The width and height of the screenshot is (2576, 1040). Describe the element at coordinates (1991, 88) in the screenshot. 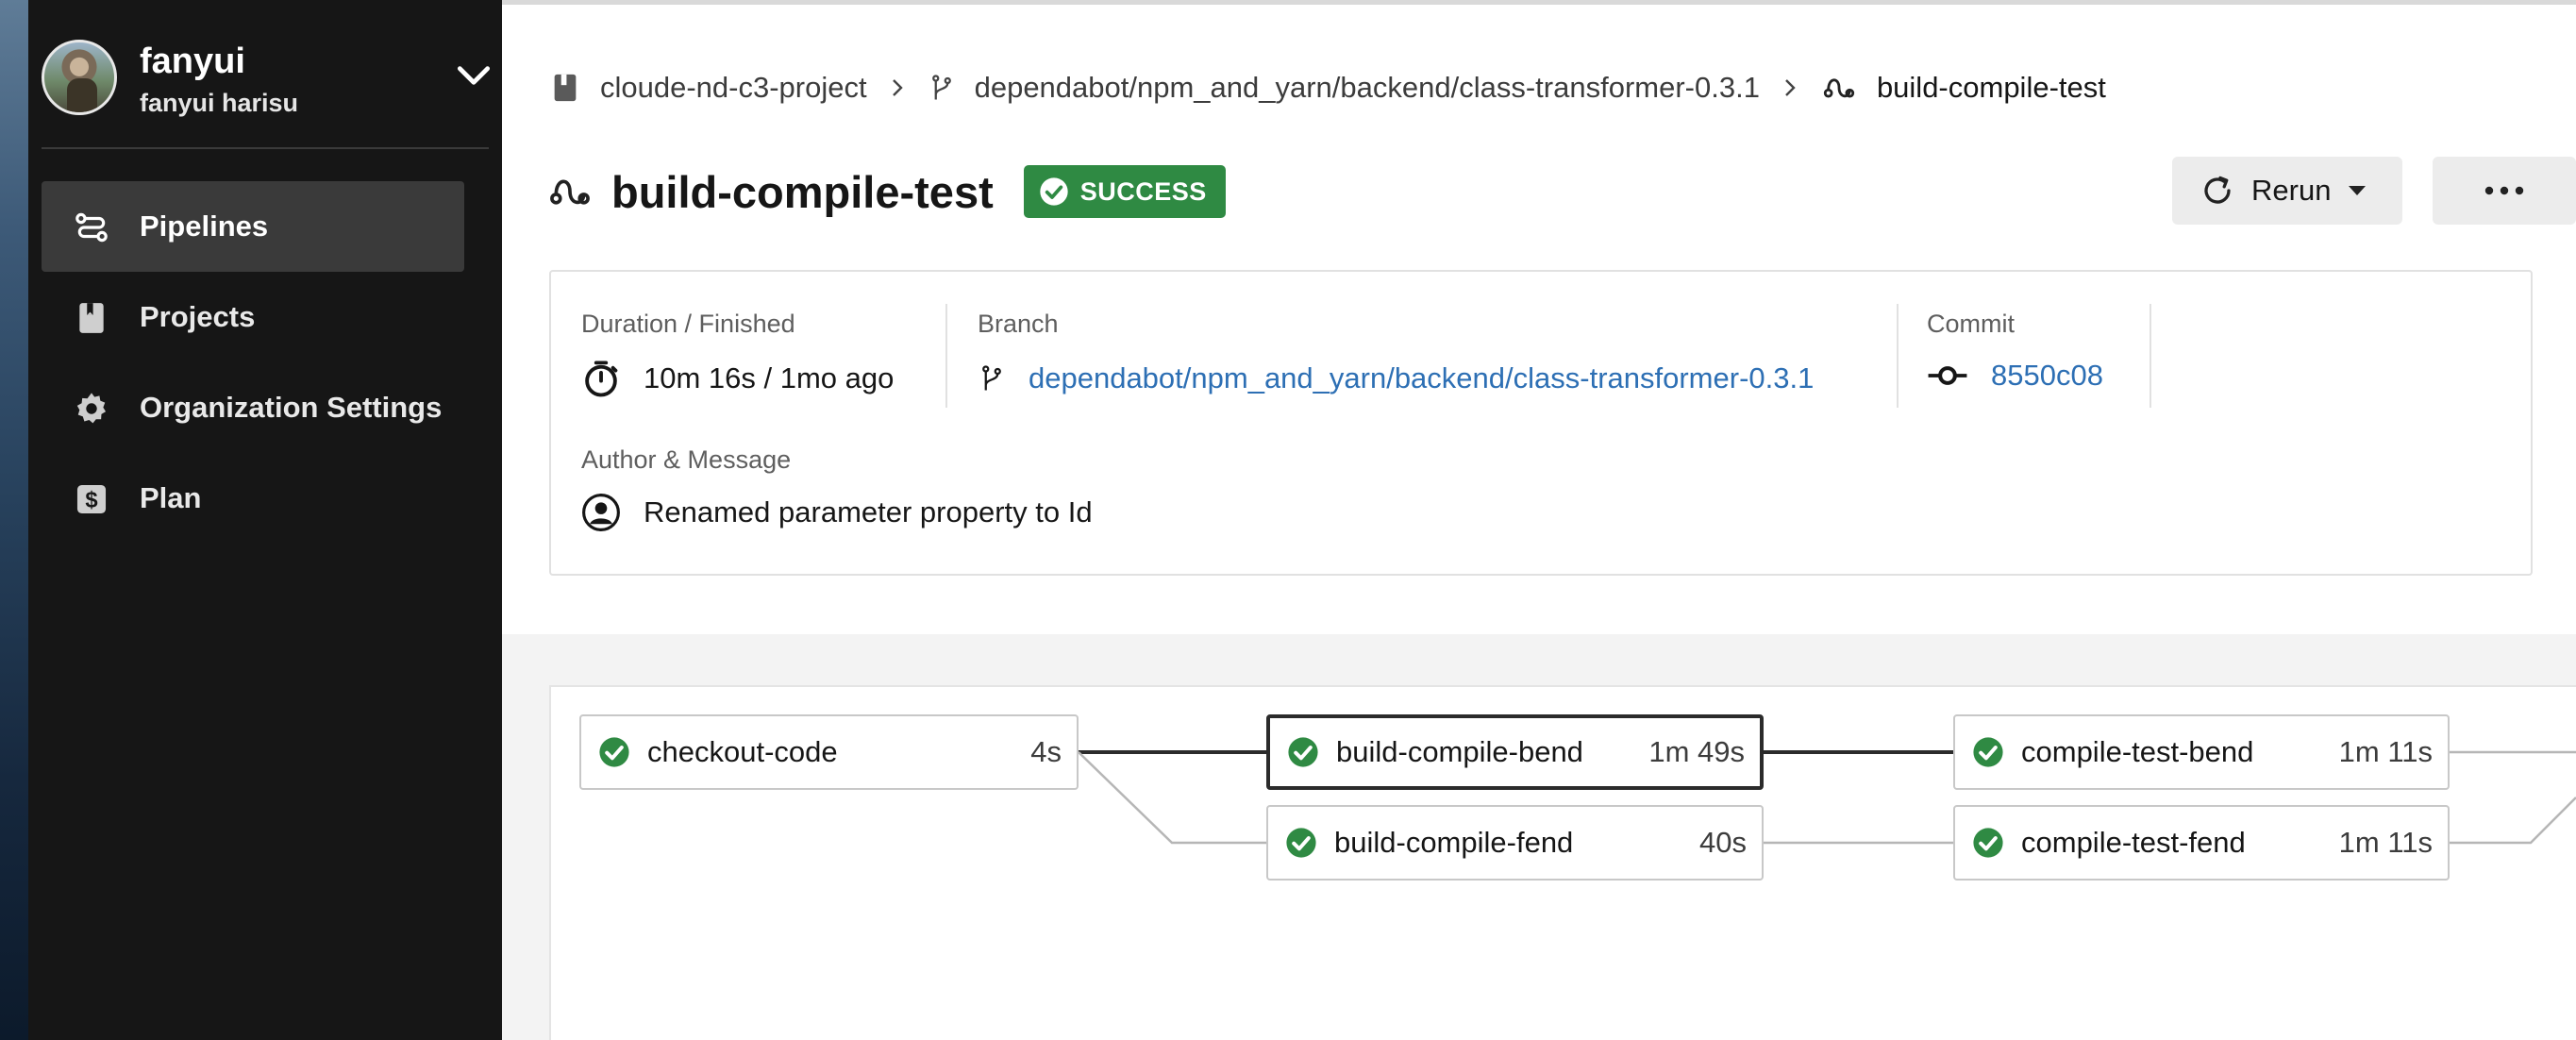

I see `breadcrumb-workflow-label: build-compile-test` at that location.